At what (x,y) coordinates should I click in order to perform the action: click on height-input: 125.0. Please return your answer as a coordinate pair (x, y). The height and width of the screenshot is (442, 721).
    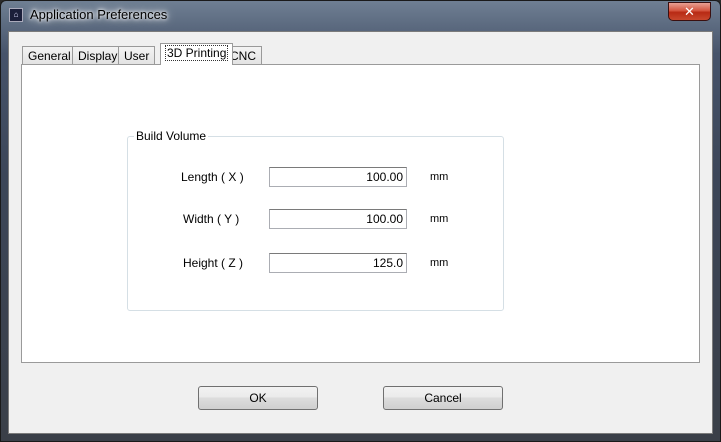
    Looking at the image, I should click on (338, 263).